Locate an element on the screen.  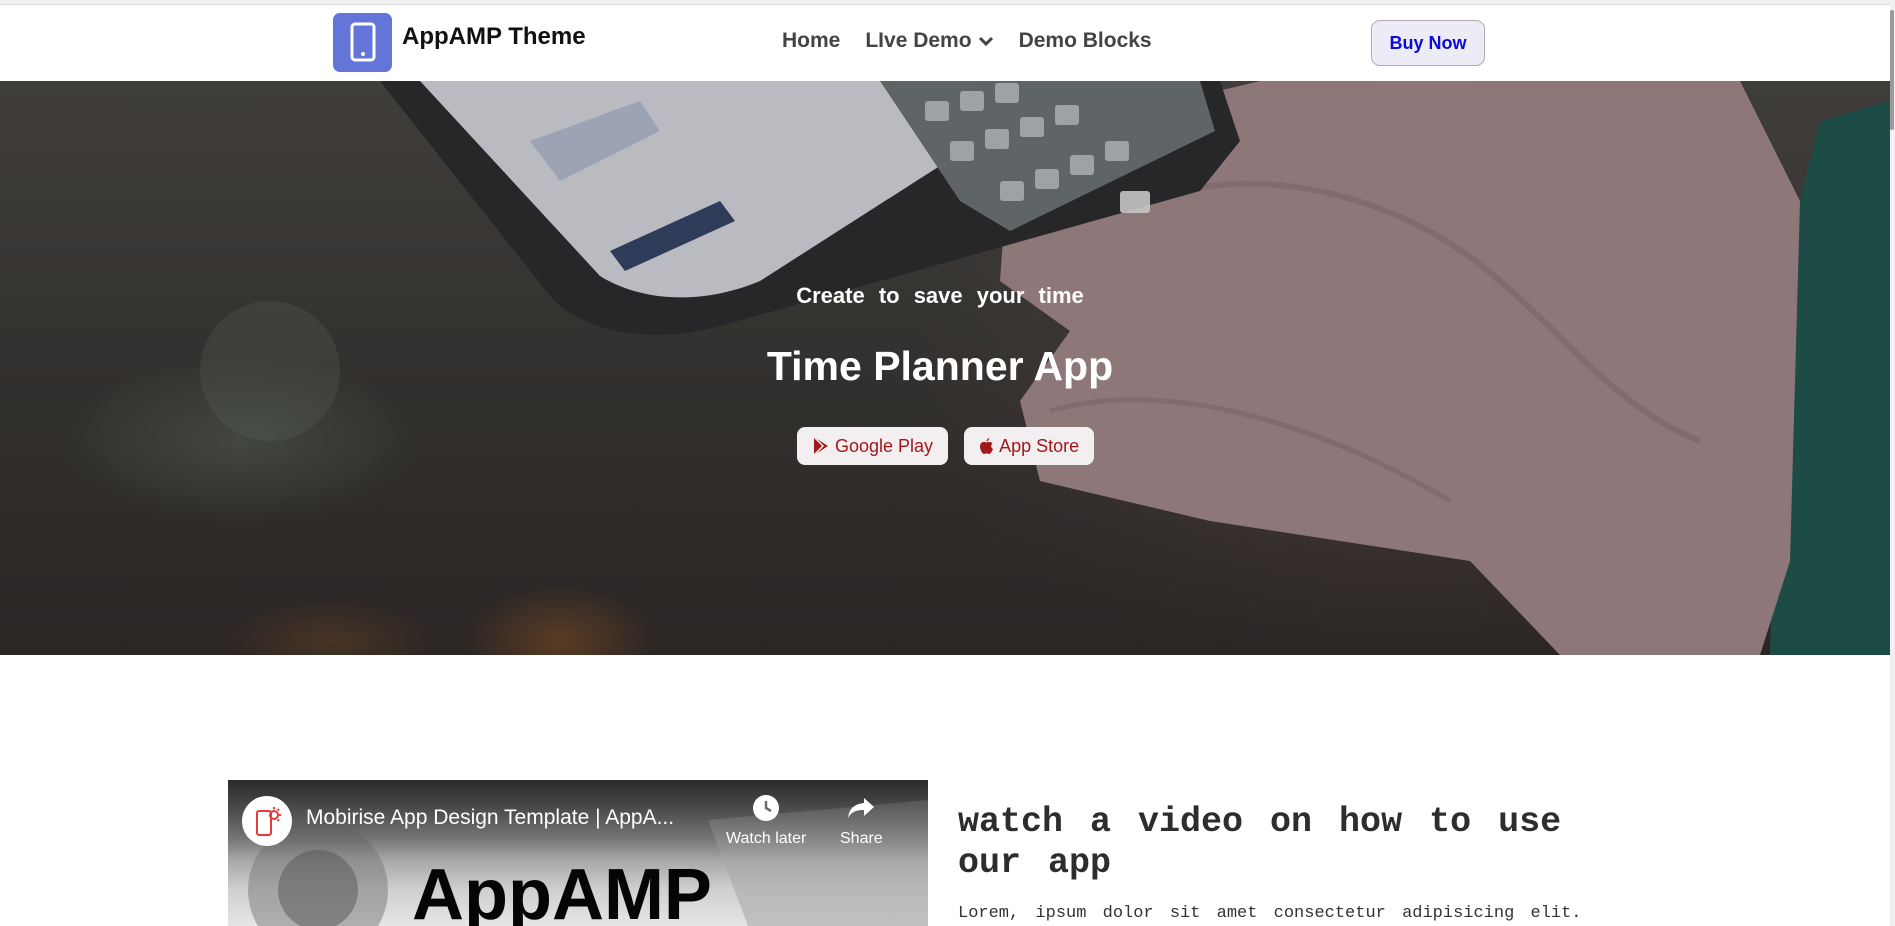
brand-name: AppAMP Theme is located at coordinates (494, 36).